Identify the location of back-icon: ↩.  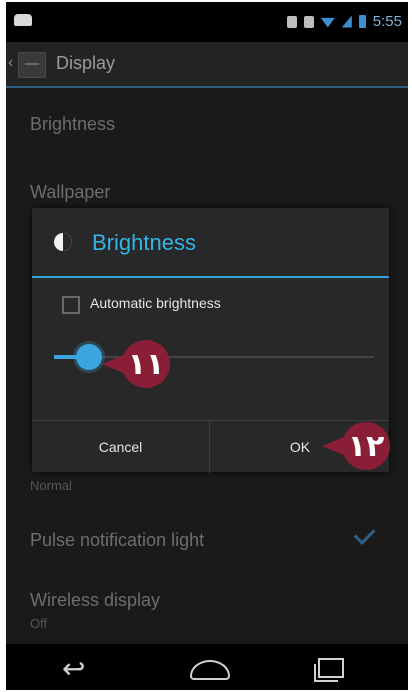
(73, 668).